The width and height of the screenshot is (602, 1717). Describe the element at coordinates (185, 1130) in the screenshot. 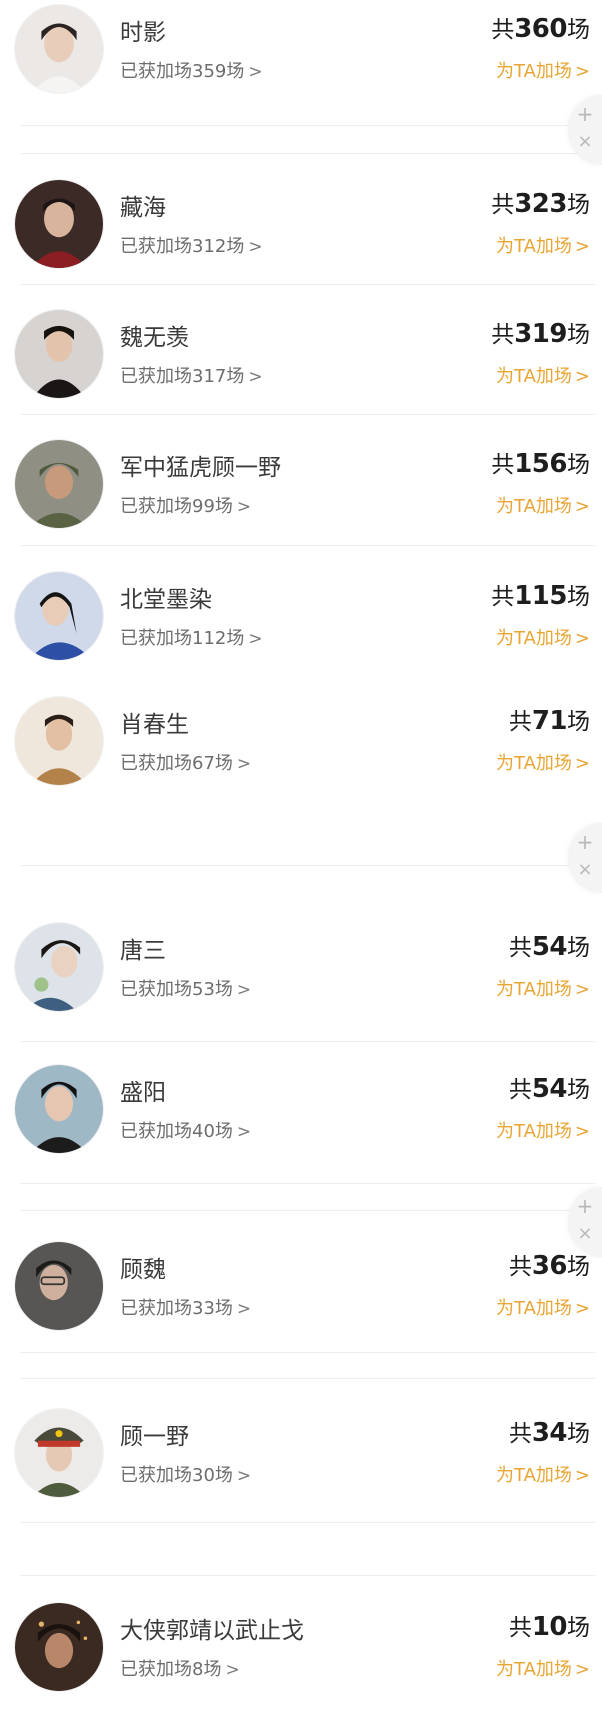

I see `earned-shows-link: 已获加场40场 >` at that location.